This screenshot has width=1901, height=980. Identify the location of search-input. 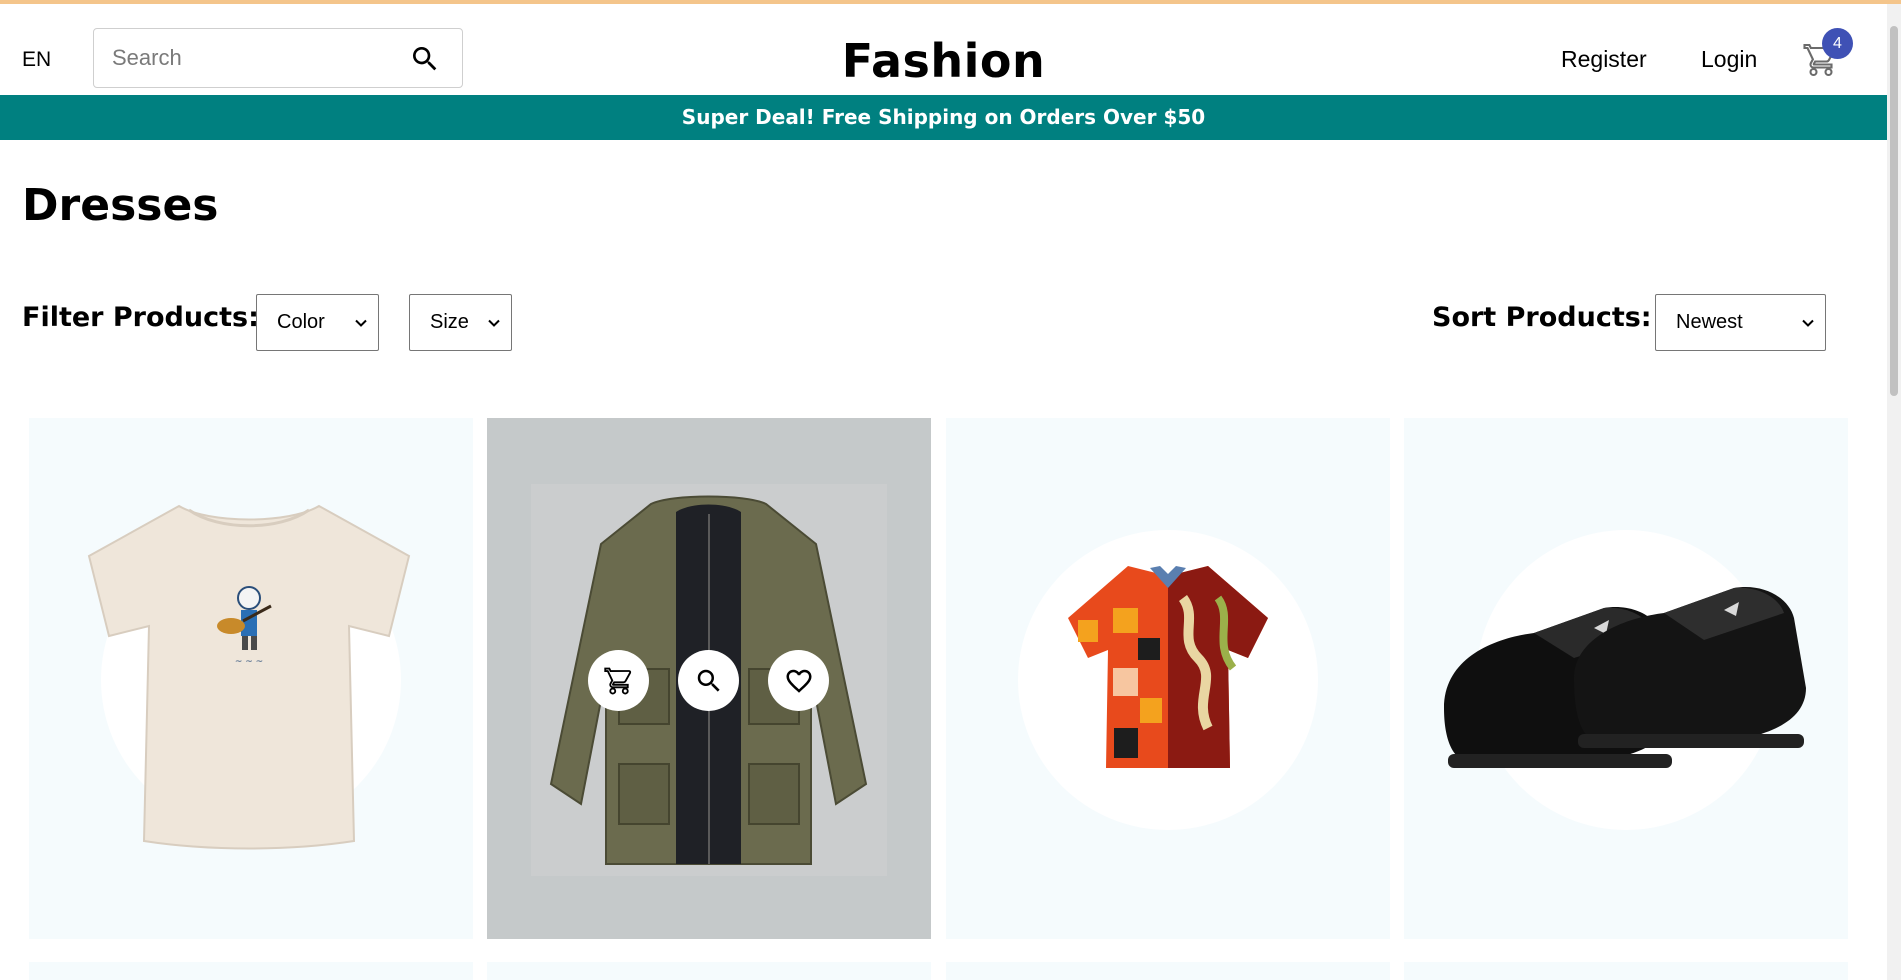
(252, 58).